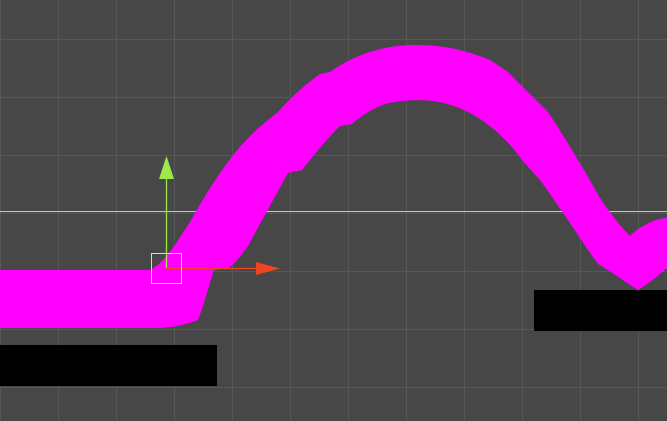 This screenshot has width=667, height=421. I want to click on move-tool-y-arrow-icon, so click(166, 167).